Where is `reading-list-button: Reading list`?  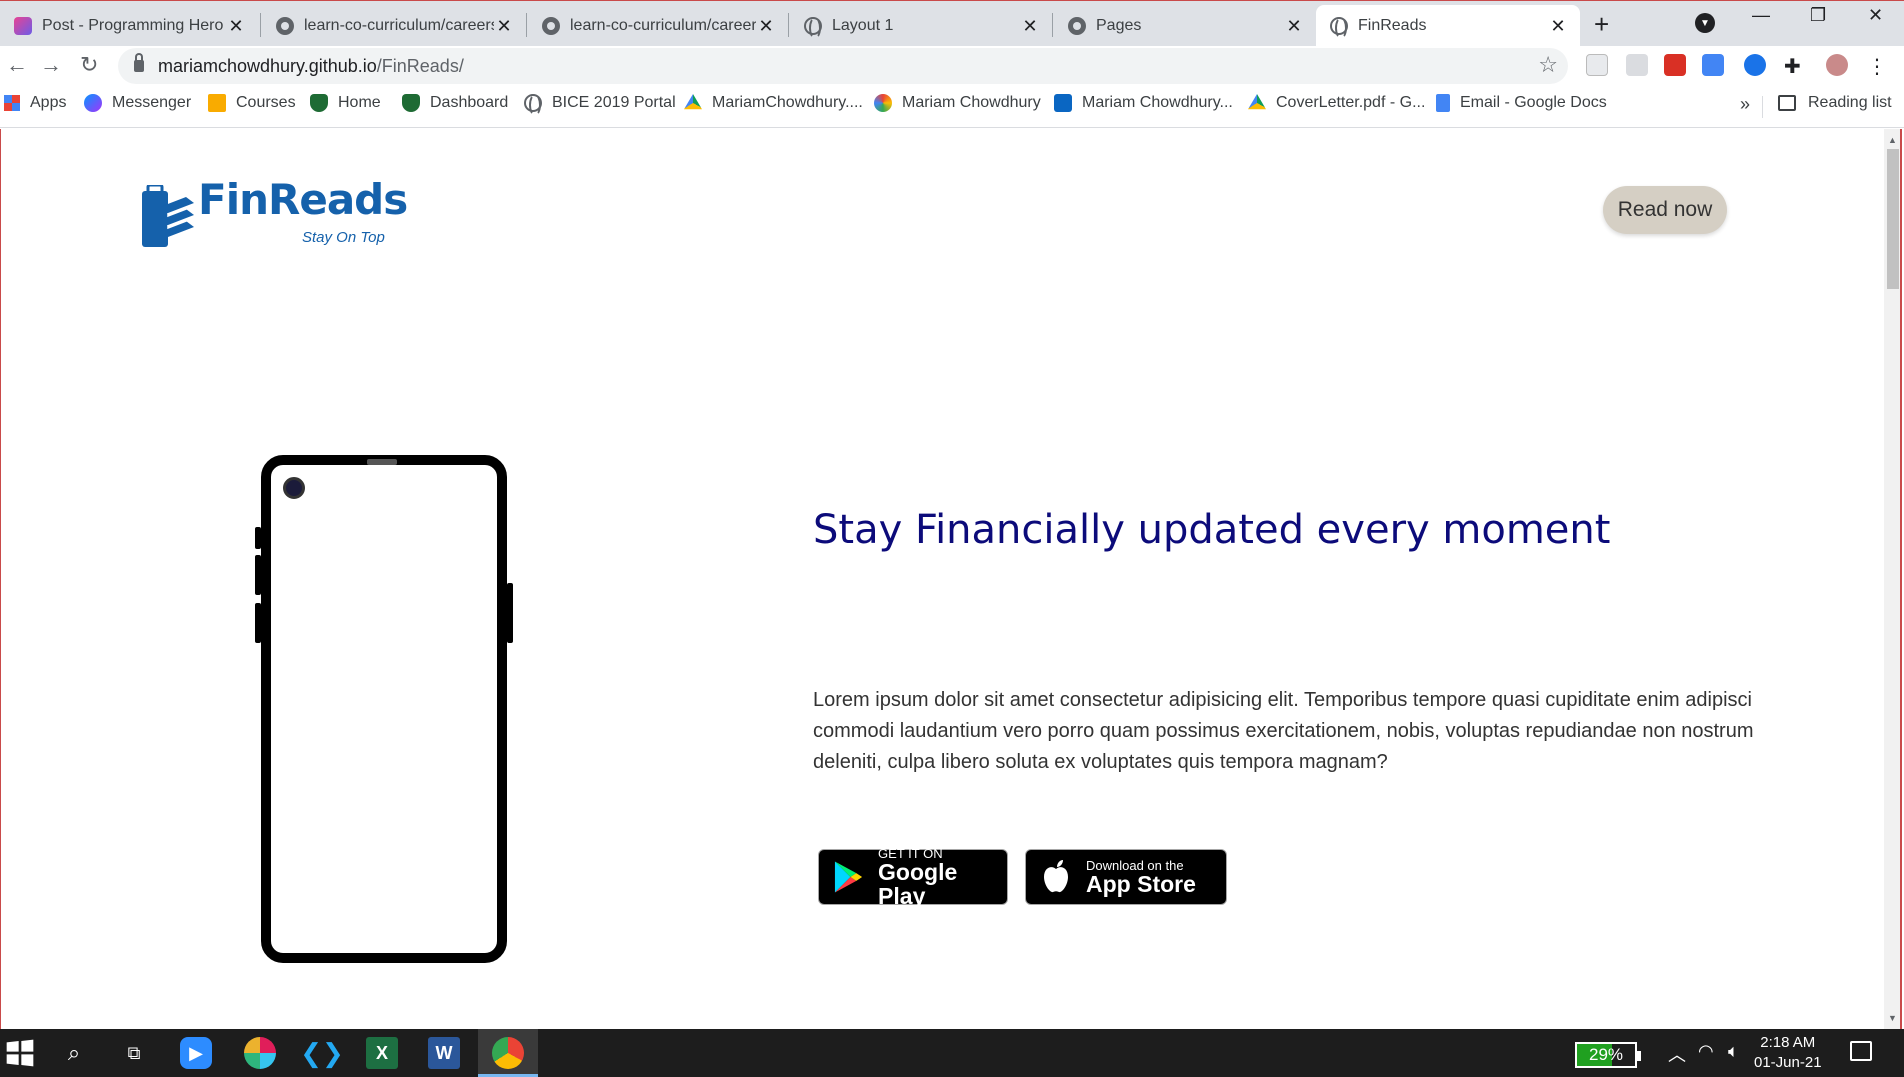
reading-list-button: Reading list is located at coordinates (1835, 103).